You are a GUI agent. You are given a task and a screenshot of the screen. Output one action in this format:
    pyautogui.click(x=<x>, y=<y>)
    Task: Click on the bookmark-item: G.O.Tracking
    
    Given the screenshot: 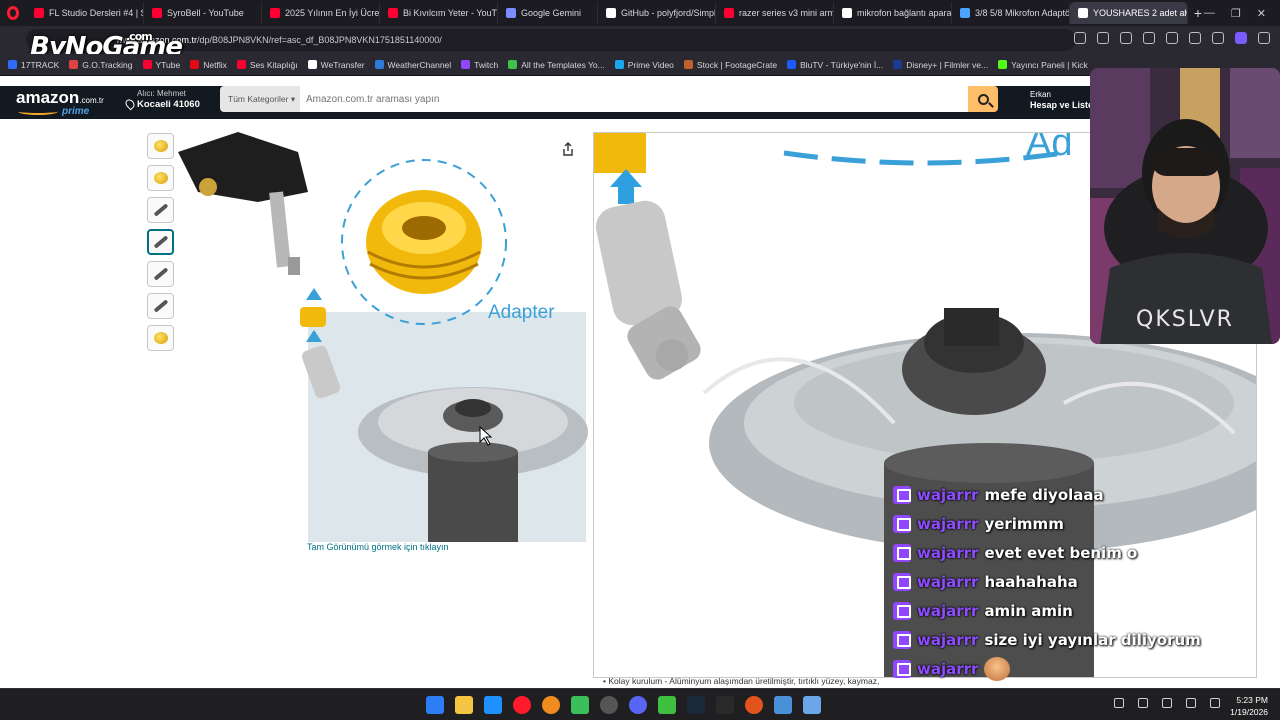 What is the action you would take?
    pyautogui.click(x=101, y=65)
    